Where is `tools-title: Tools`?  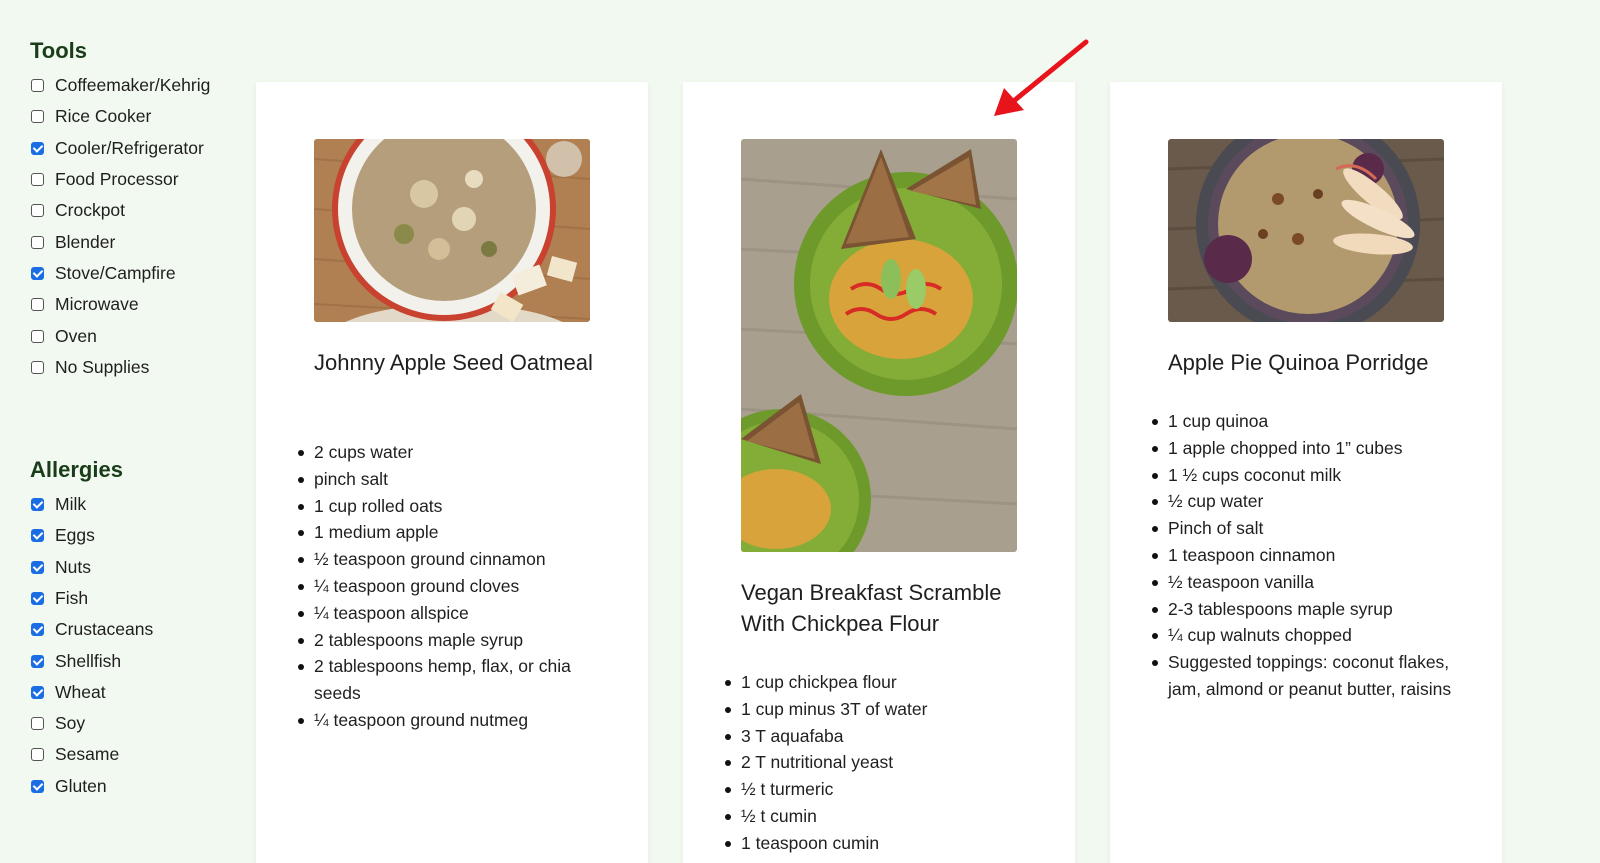 tools-title: Tools is located at coordinates (59, 50).